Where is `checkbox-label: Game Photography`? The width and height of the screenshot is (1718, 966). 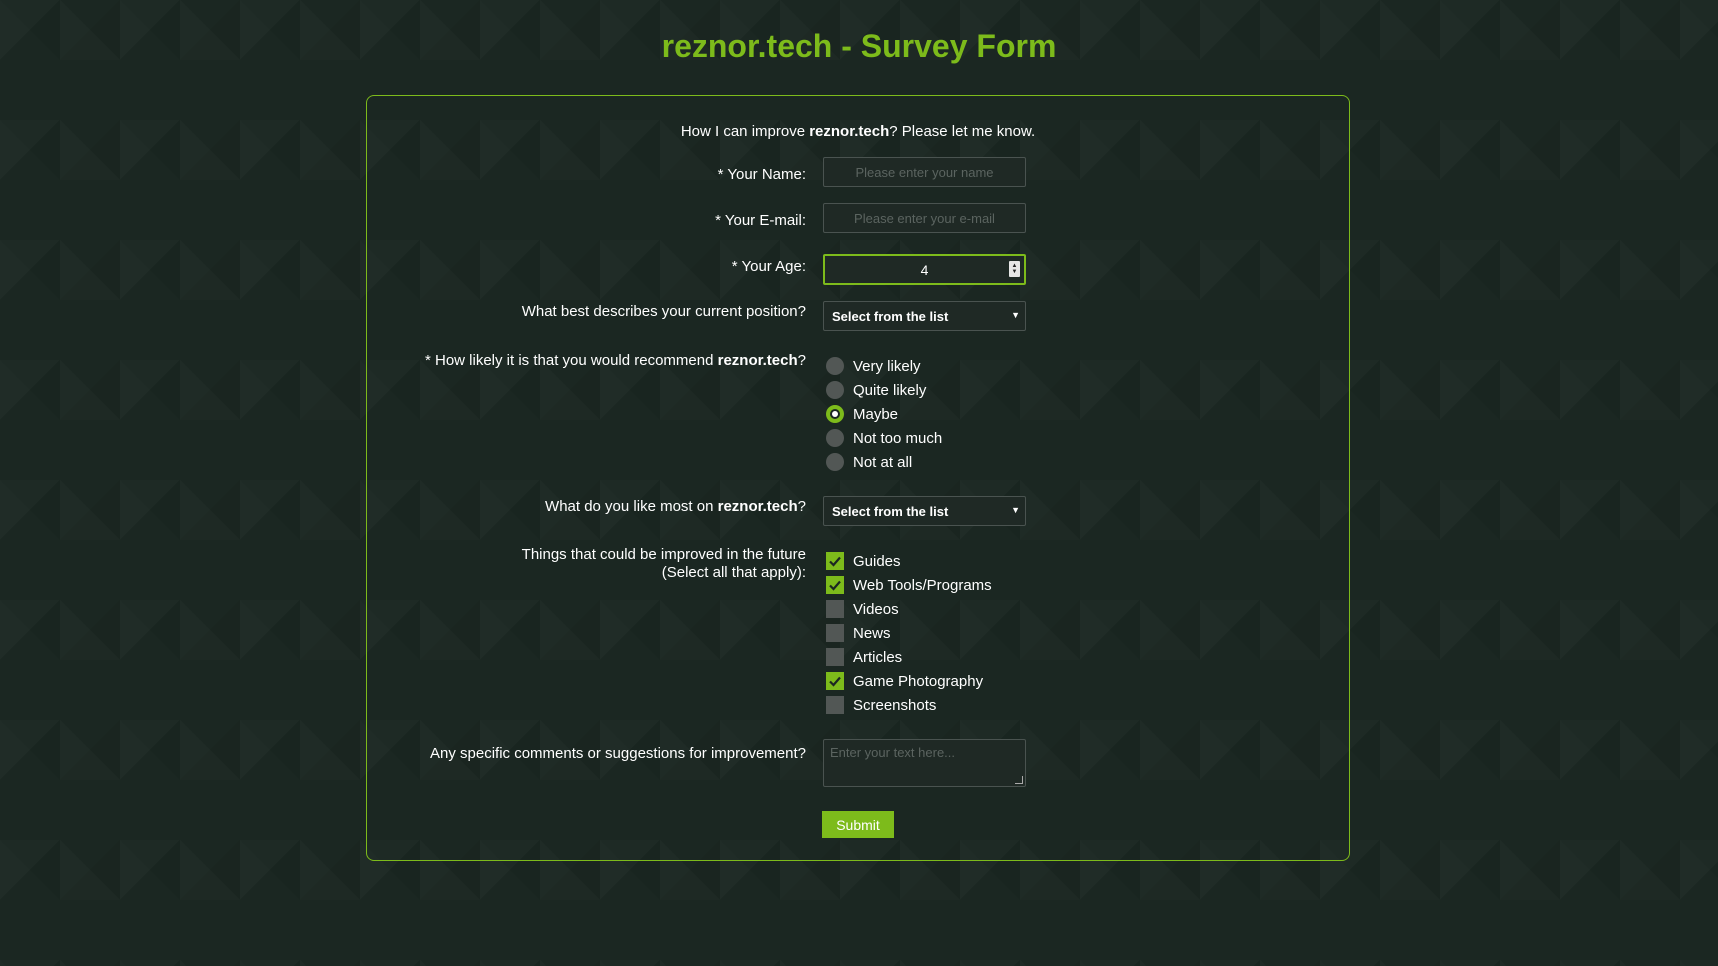
checkbox-label: Game Photography is located at coordinates (918, 681).